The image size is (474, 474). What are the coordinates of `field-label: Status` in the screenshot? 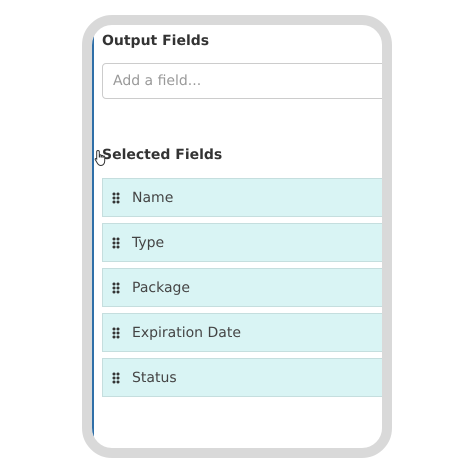 It's located at (154, 378).